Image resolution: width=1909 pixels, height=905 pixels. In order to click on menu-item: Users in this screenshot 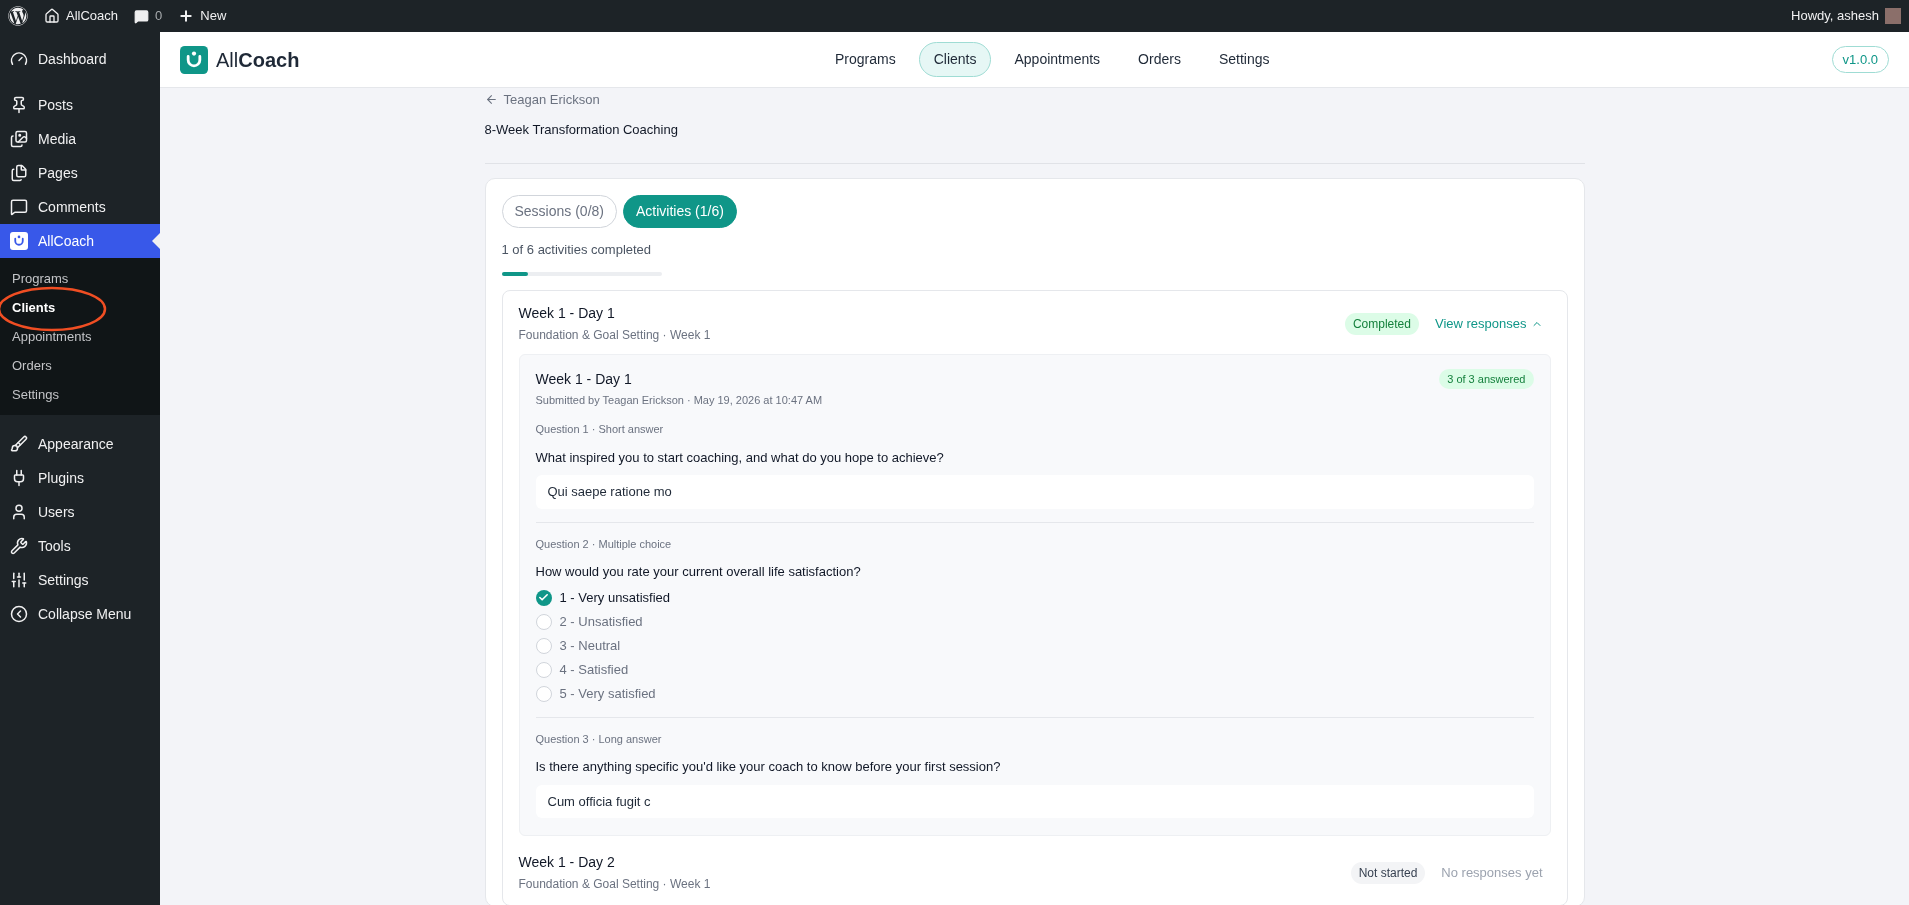, I will do `click(80, 512)`.